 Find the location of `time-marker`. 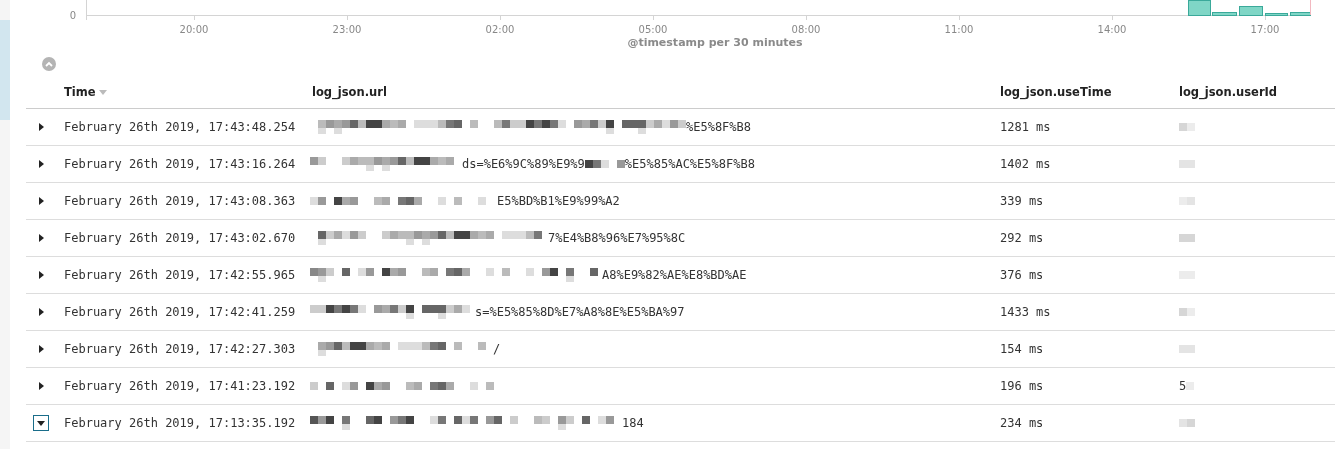

time-marker is located at coordinates (1310, 8).